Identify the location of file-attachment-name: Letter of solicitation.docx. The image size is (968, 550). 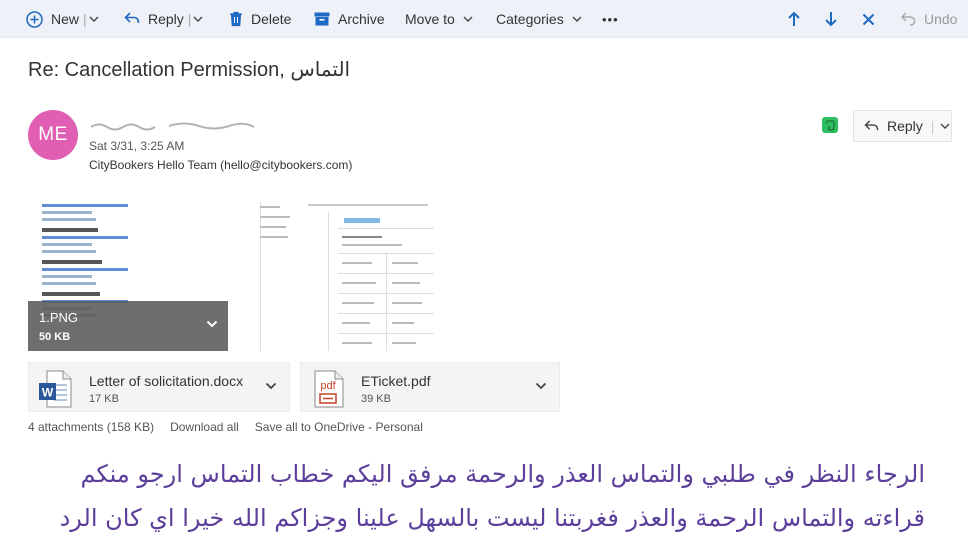
(166, 381).